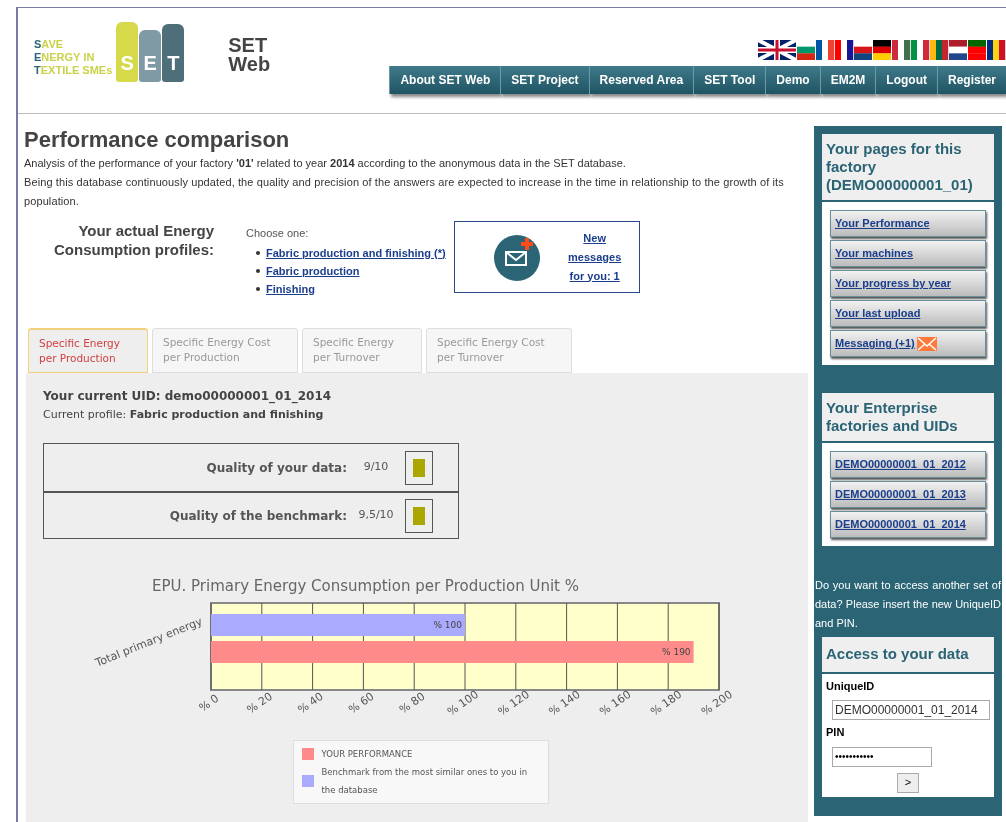 This screenshot has height=822, width=1006. Describe the element at coordinates (365, 586) in the screenshot. I see `chart-title: EPU. Primary Energy Consumption per Production Unit %` at that location.